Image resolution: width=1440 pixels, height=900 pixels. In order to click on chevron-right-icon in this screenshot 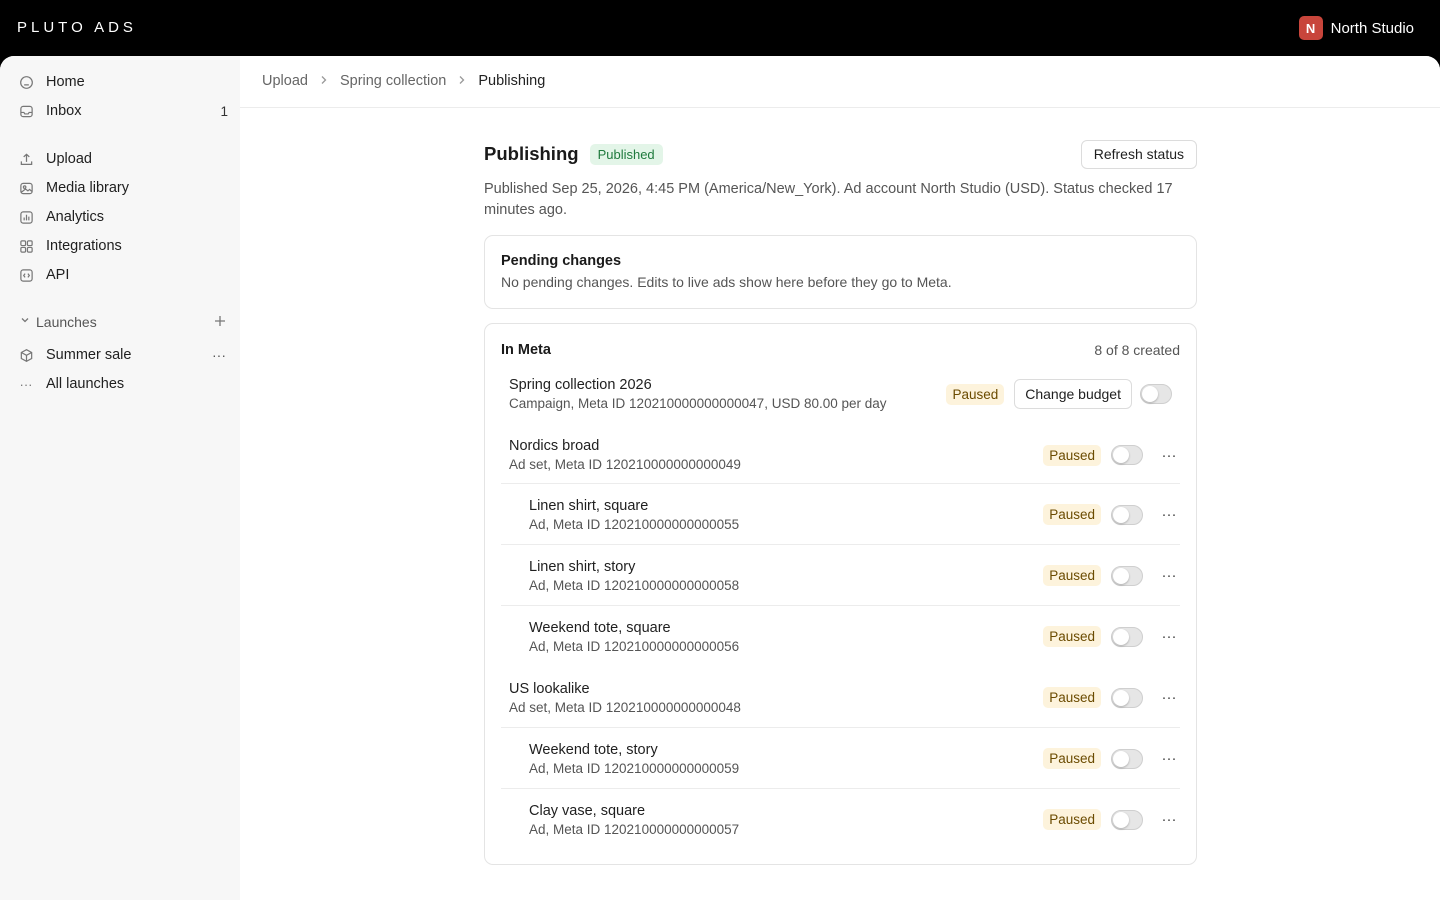, I will do `click(462, 81)`.